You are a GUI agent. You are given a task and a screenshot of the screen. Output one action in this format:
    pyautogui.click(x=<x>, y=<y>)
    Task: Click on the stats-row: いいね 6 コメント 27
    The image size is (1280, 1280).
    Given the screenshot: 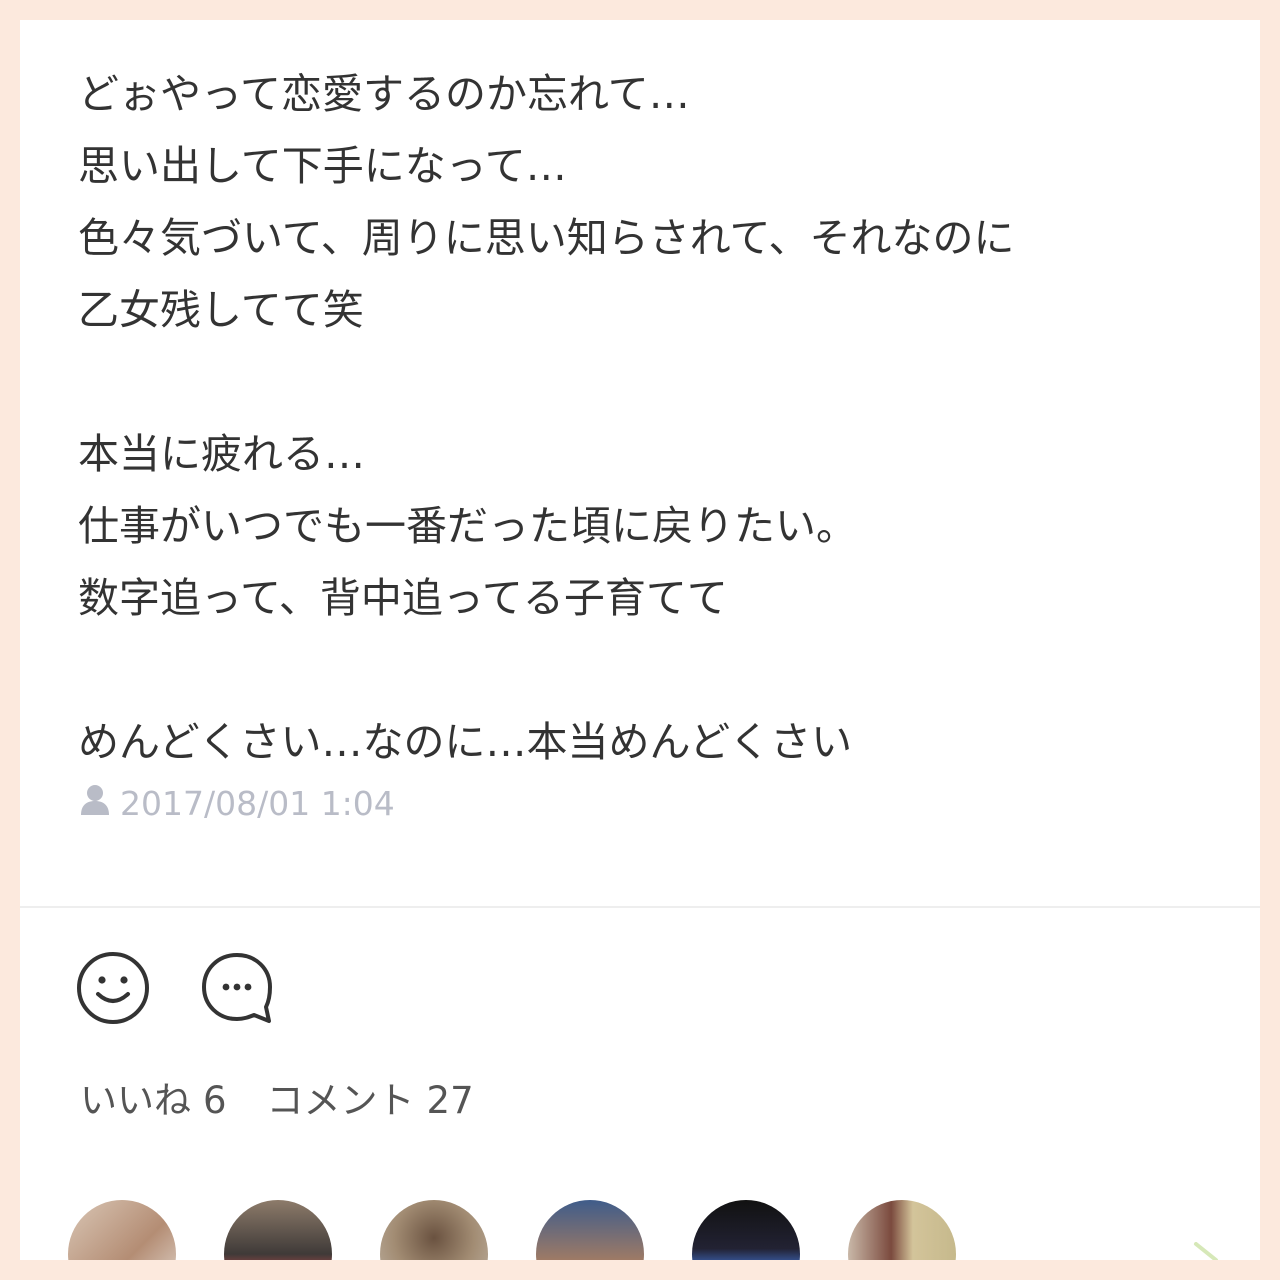 What is the action you would take?
    pyautogui.click(x=297, y=1097)
    